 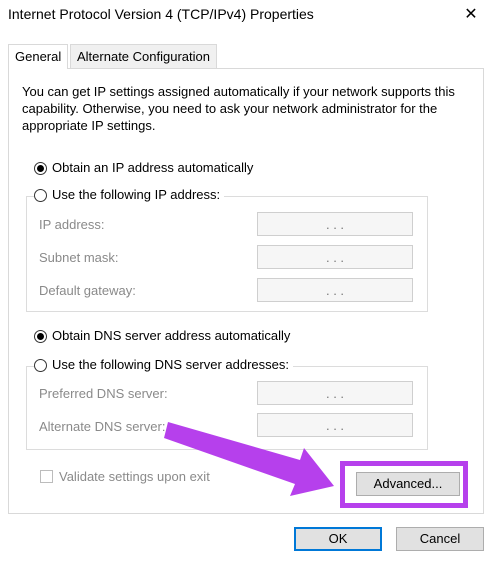 I want to click on preferred-dns-field: . . ., so click(x=335, y=393).